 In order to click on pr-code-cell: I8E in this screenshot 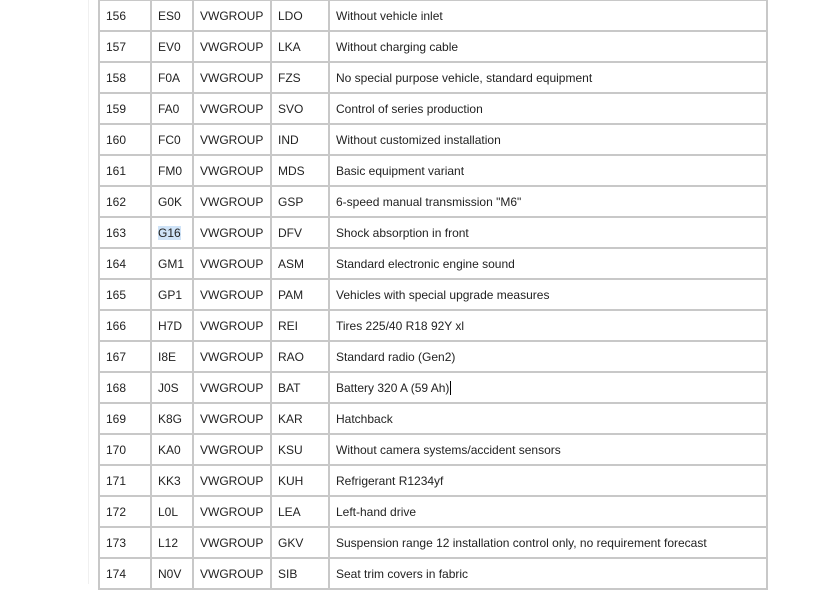, I will do `click(173, 357)`.